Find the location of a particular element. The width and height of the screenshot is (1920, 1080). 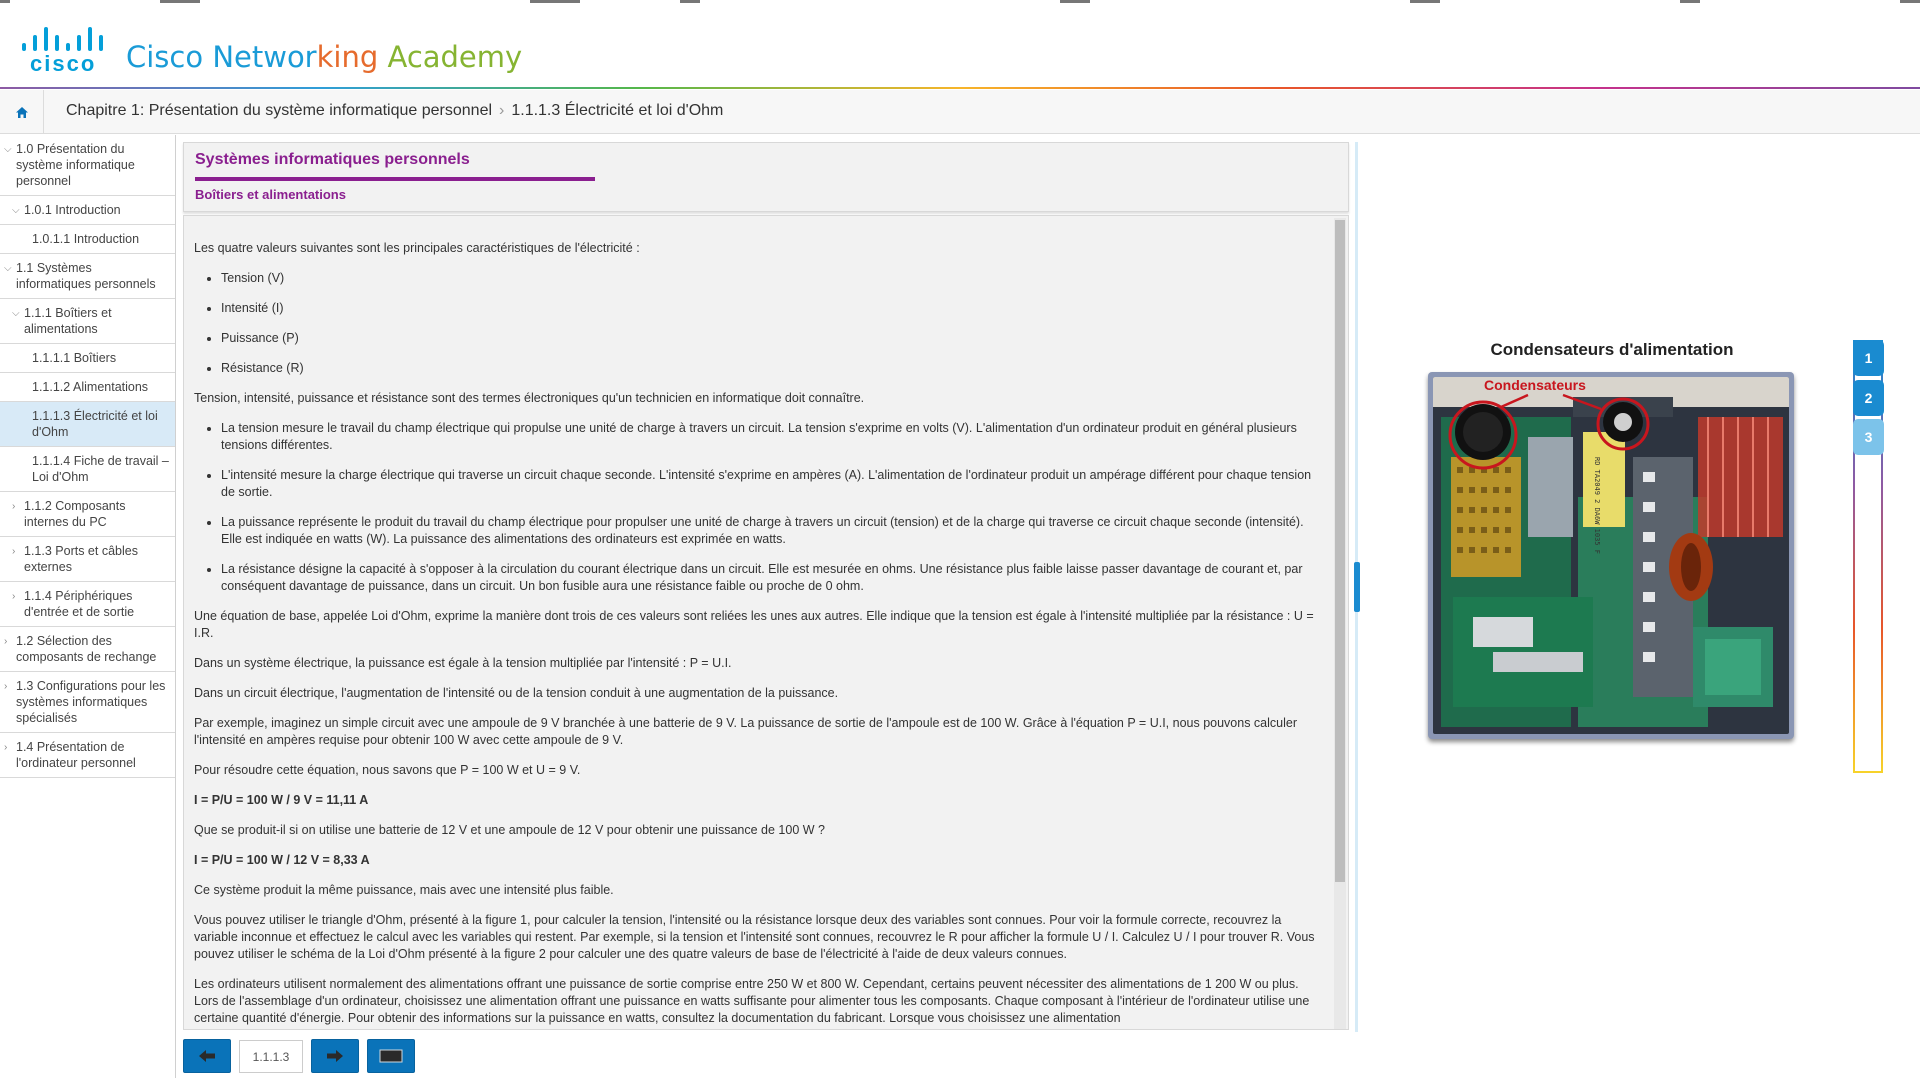

nav-item-1-1-2: › 1.1.2 Composants internes du PC is located at coordinates (87, 514).